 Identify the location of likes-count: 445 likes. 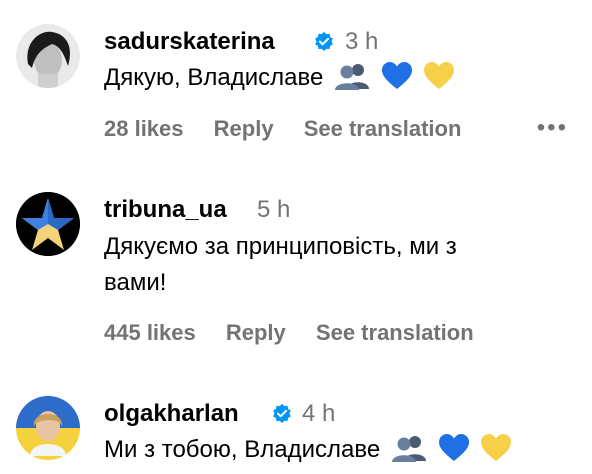
(150, 333).